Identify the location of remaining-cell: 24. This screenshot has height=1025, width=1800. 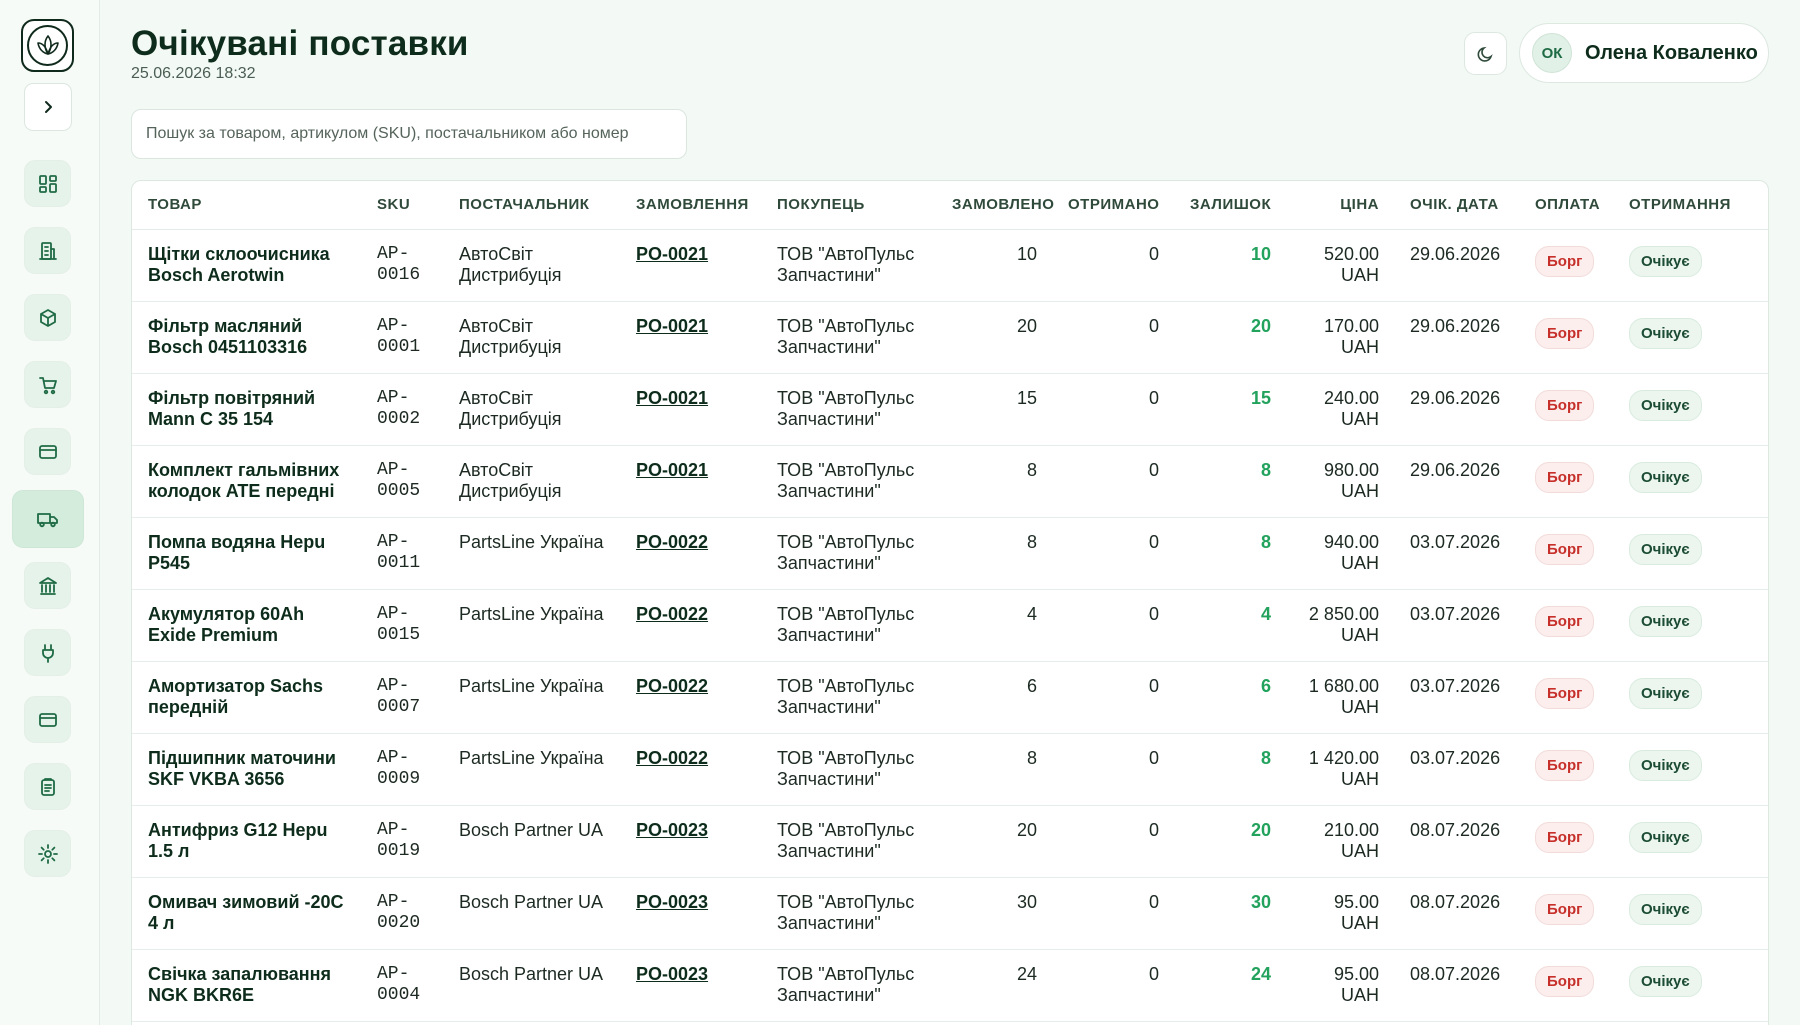
(1230, 985).